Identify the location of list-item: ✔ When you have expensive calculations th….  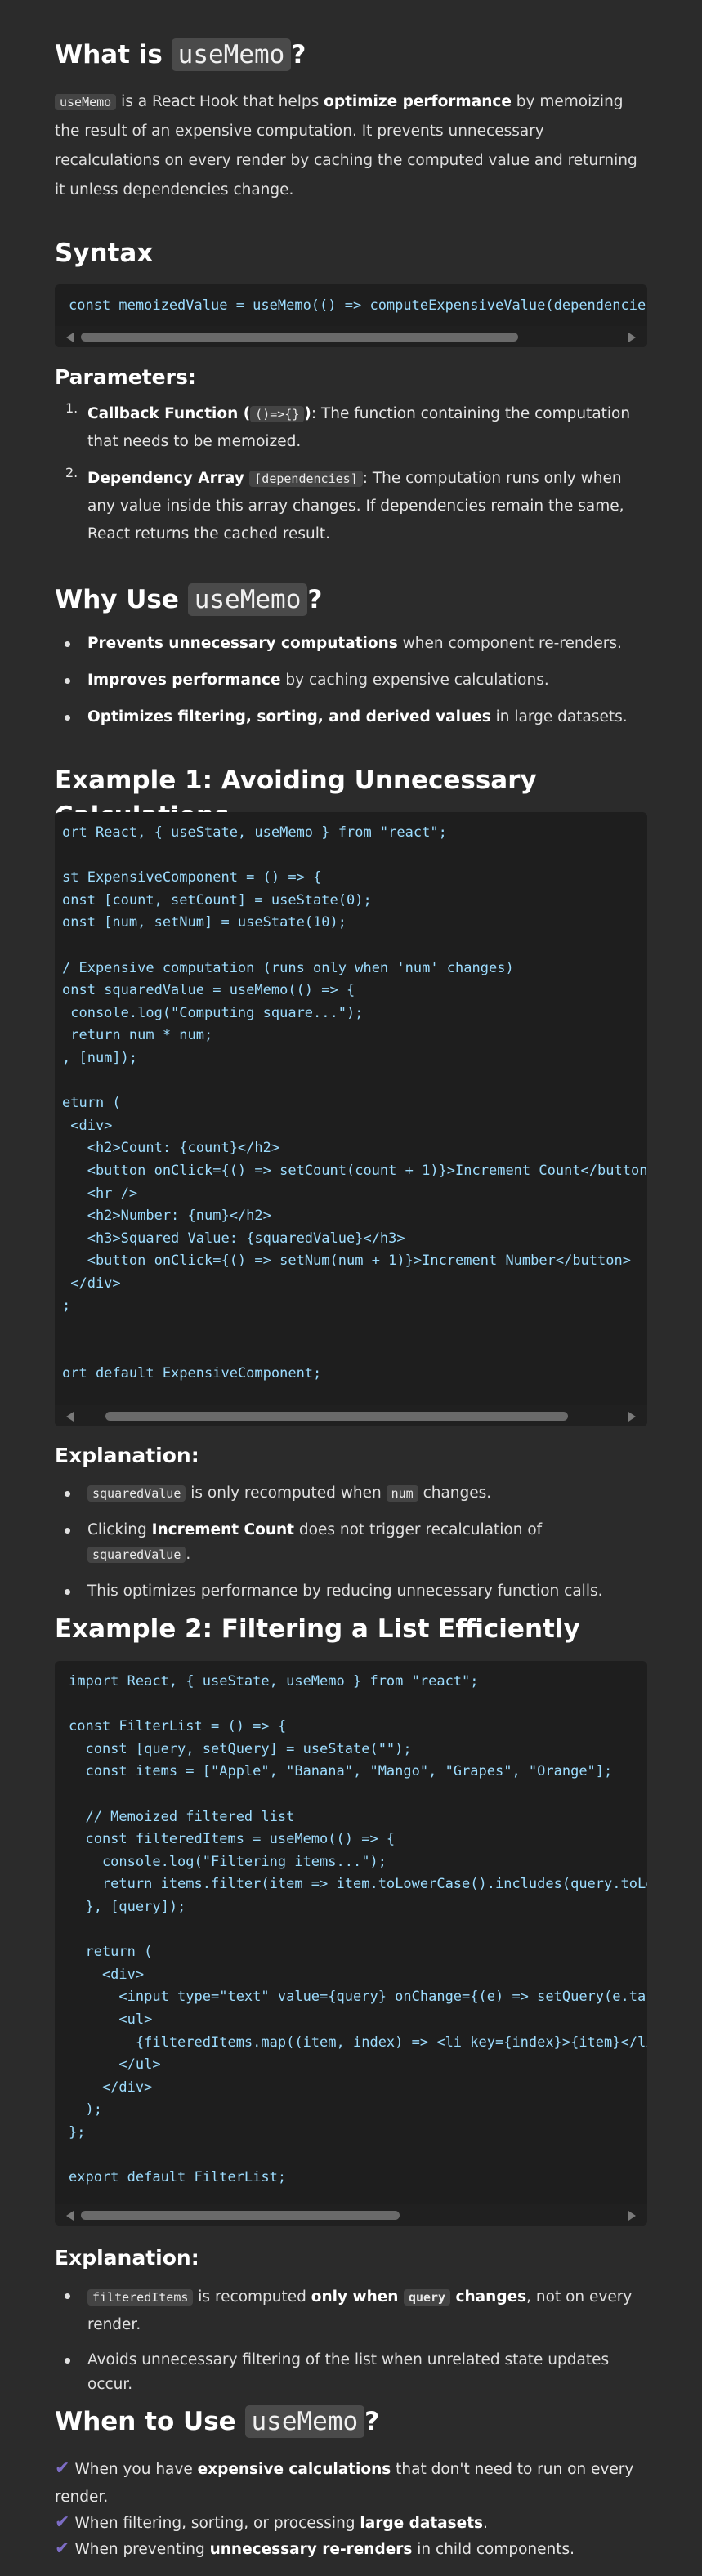
(344, 2482).